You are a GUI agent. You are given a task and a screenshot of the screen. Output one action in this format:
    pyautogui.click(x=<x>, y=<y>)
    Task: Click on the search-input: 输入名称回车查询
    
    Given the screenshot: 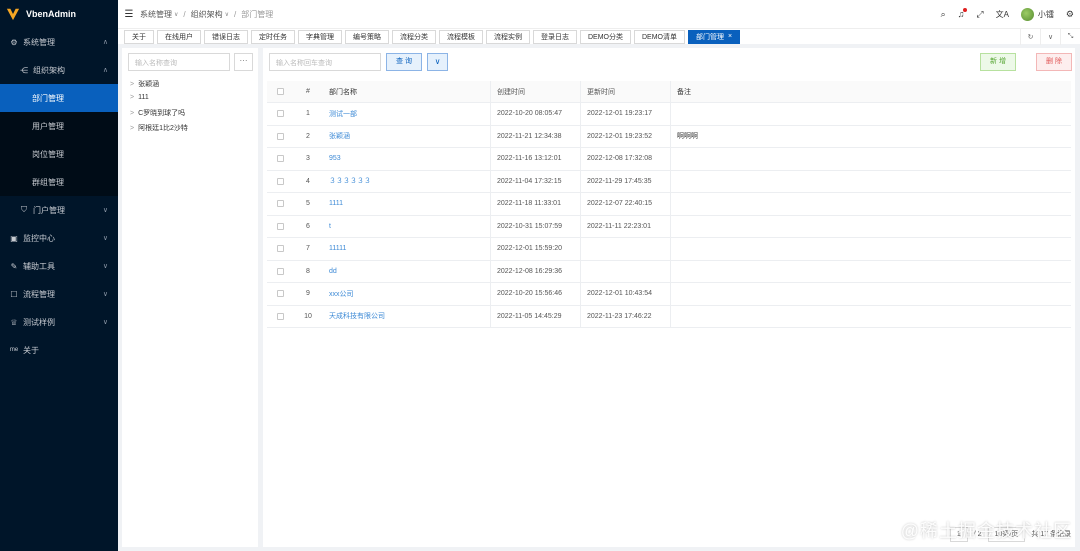 What is the action you would take?
    pyautogui.click(x=325, y=62)
    